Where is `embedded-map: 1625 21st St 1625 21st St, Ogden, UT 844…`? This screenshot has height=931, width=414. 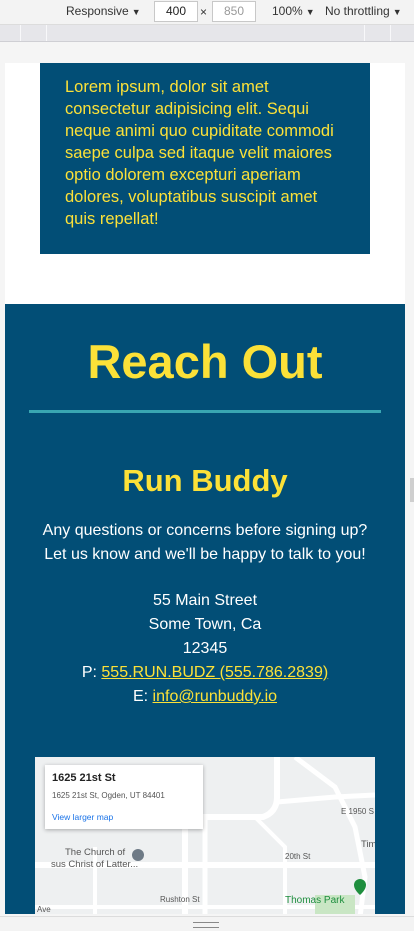 embedded-map: 1625 21st St 1625 21st St, Ogden, UT 844… is located at coordinates (205, 835).